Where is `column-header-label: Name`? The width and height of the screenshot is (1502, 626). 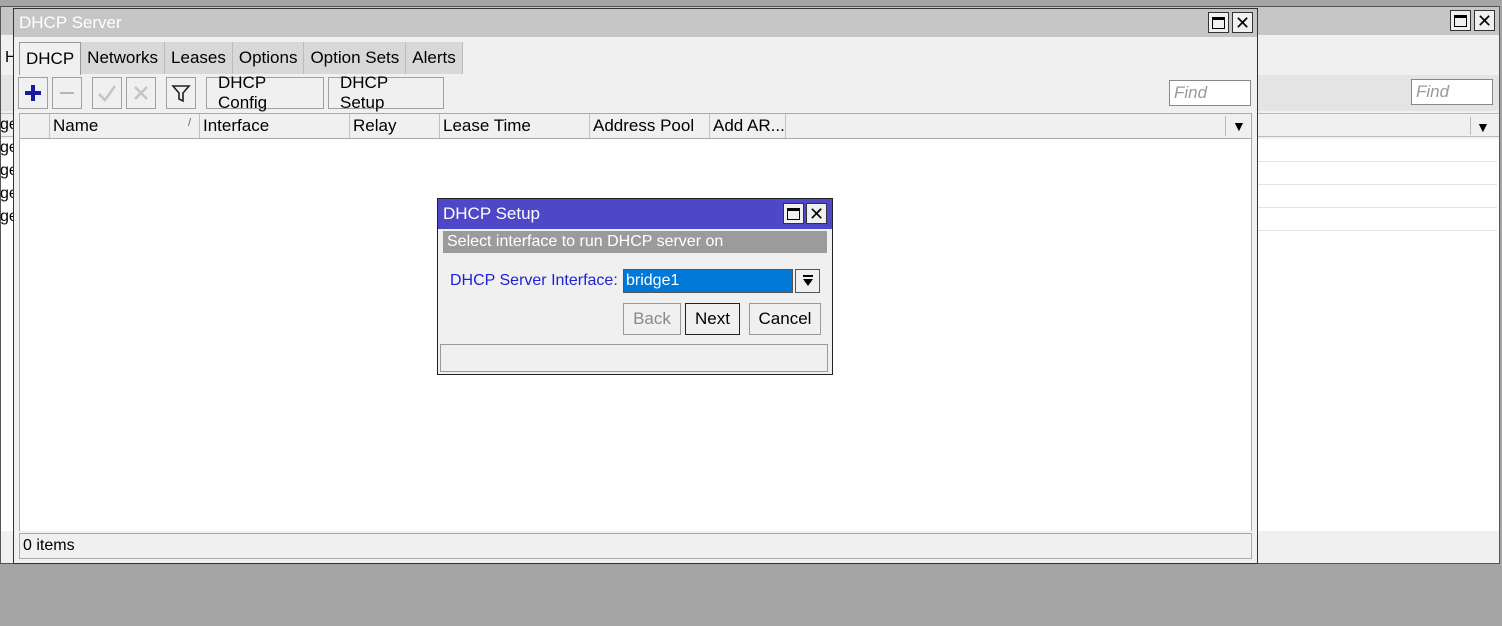
column-header-label: Name is located at coordinates (76, 125).